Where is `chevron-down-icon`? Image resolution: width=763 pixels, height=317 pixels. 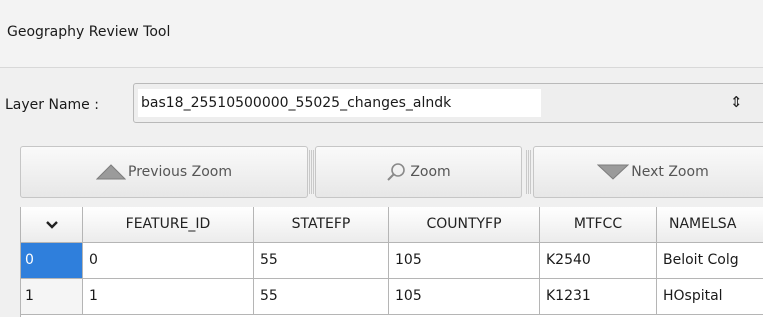
chevron-down-icon is located at coordinates (52, 225).